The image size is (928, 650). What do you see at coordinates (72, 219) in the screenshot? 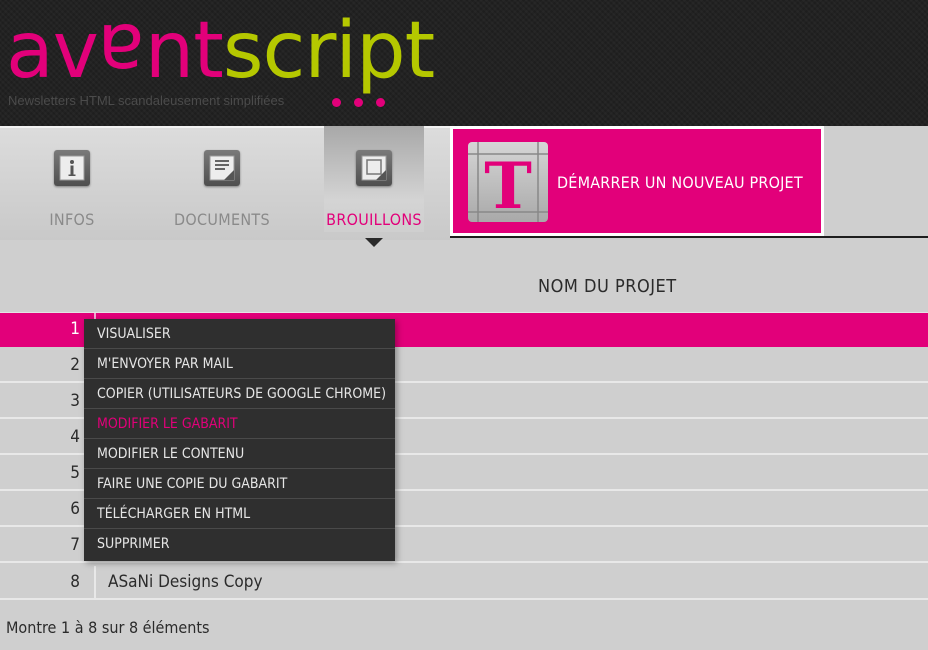
I see `nav-label-infos: INFOS` at bounding box center [72, 219].